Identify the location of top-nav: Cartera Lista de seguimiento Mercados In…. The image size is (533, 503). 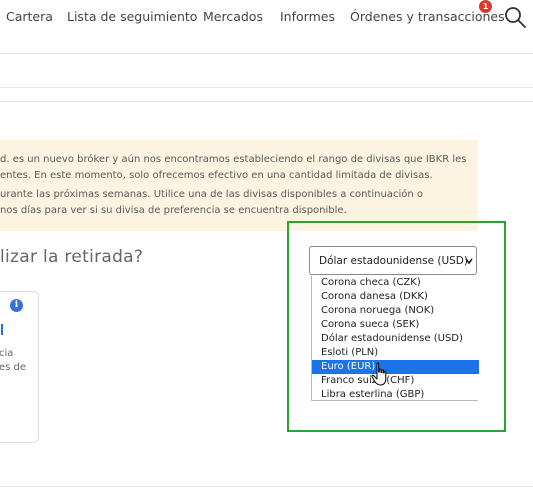
(266, 17).